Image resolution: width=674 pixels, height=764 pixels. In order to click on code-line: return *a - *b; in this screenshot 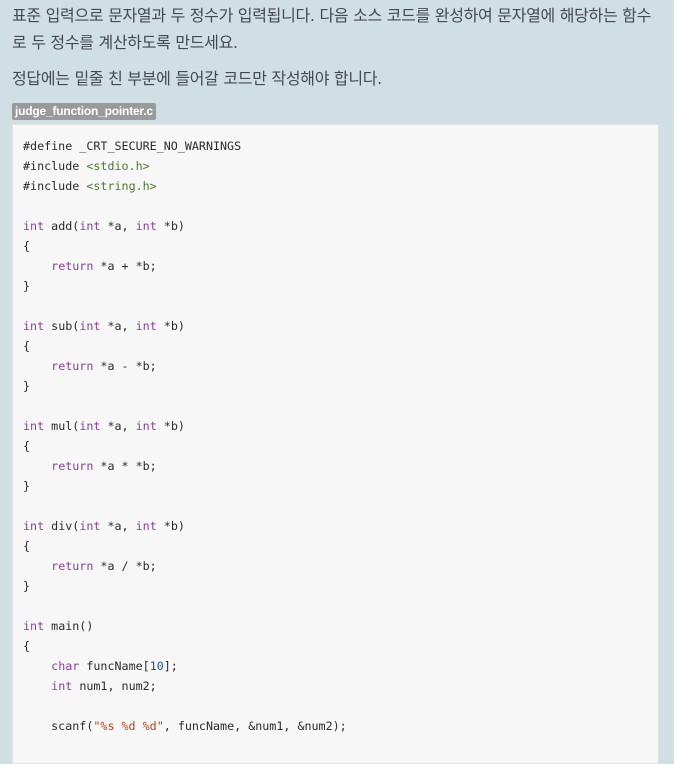, I will do `click(185, 366)`.